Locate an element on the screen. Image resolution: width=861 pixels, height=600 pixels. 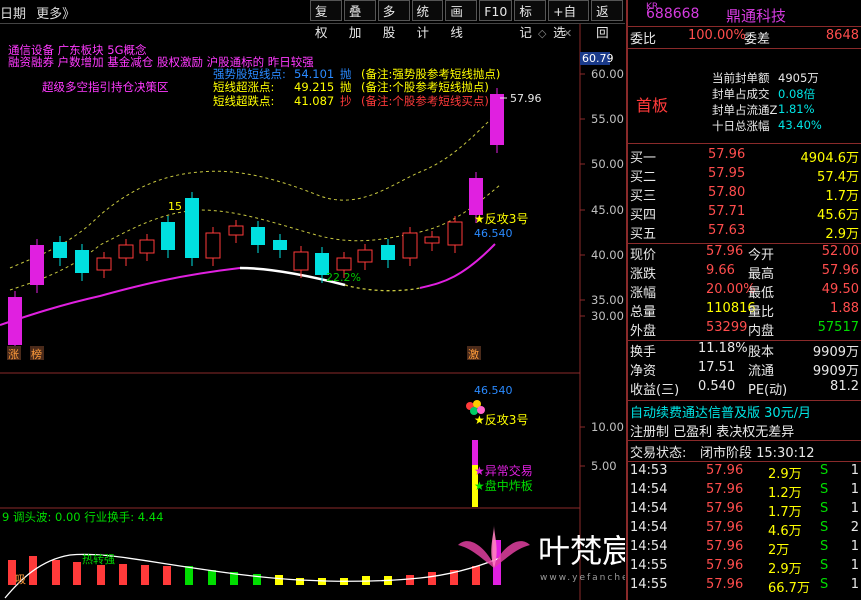
ind-tag: 抛 is located at coordinates (346, 74).